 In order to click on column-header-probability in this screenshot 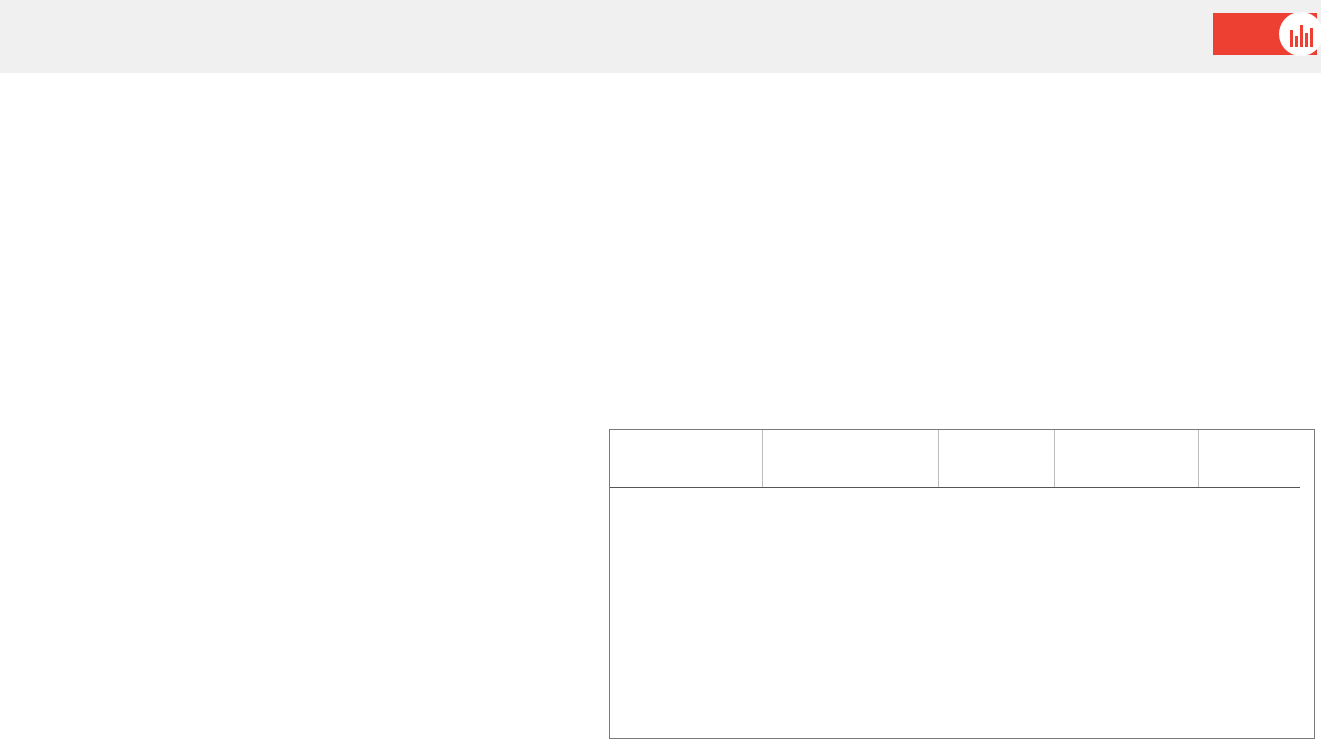, I will do `click(1249, 459)`.